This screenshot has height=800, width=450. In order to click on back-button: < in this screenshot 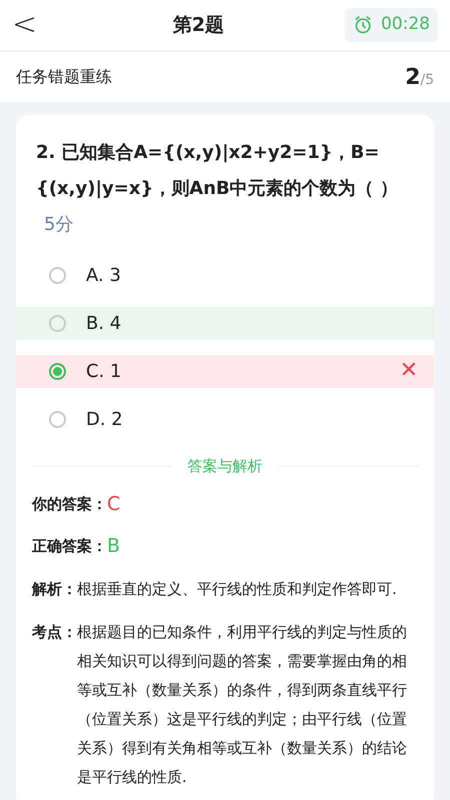, I will do `click(32, 25)`.